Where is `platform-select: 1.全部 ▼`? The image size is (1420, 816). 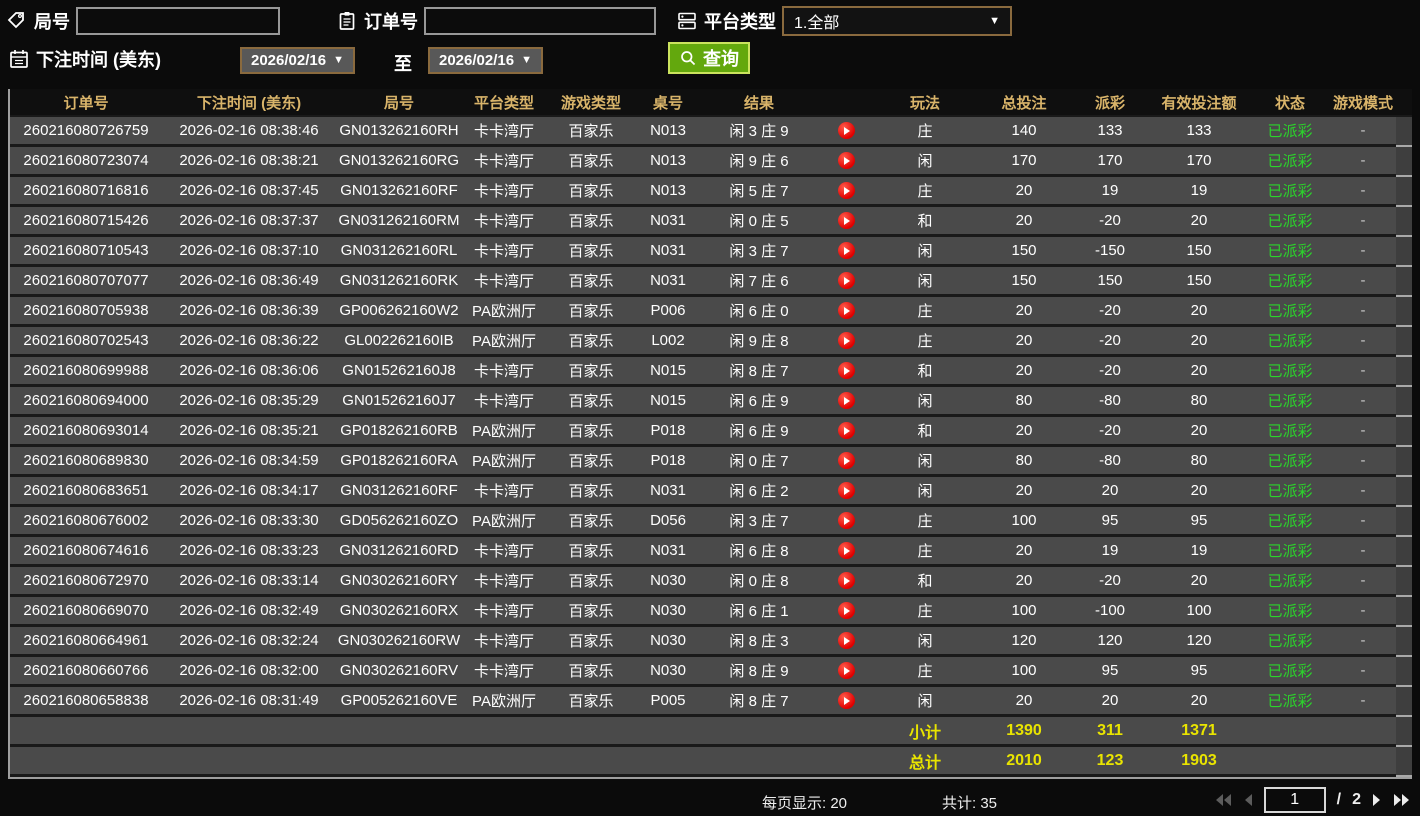 platform-select: 1.全部 ▼ is located at coordinates (897, 21).